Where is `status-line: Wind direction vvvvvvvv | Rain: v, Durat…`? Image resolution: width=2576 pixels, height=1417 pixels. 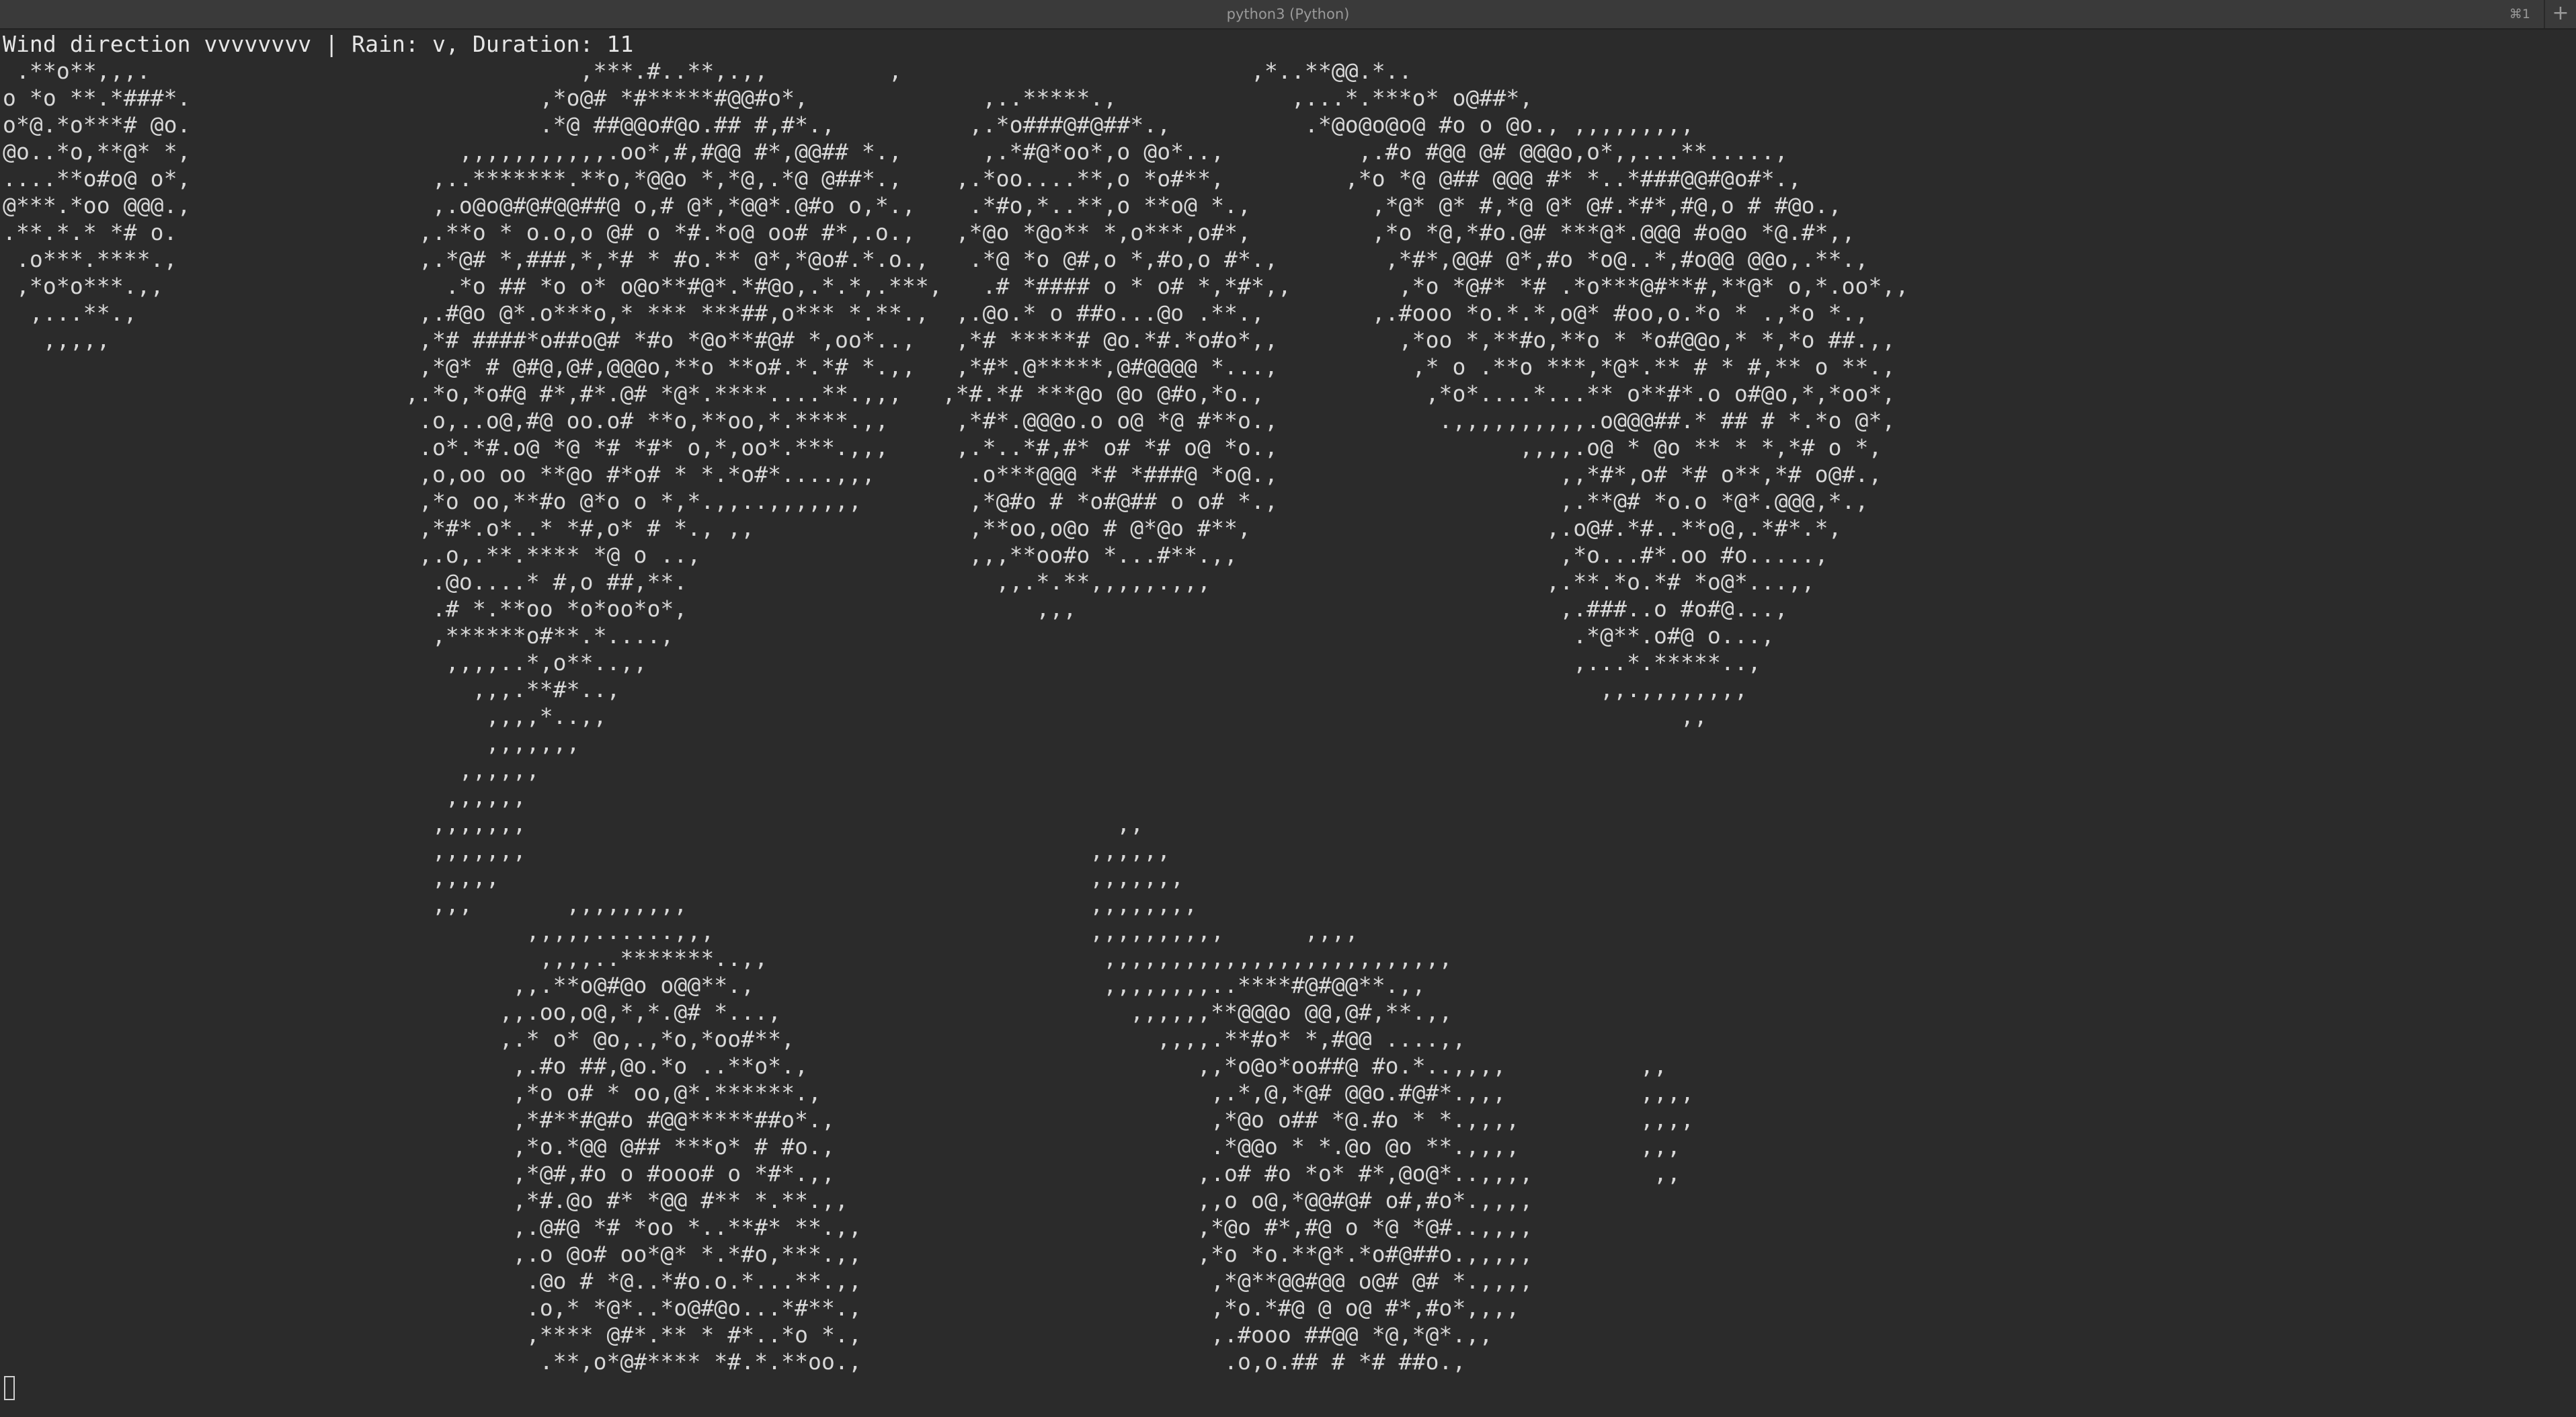
status-line: Wind direction vvvvvvvv | Rain: v, Durat… is located at coordinates (318, 44).